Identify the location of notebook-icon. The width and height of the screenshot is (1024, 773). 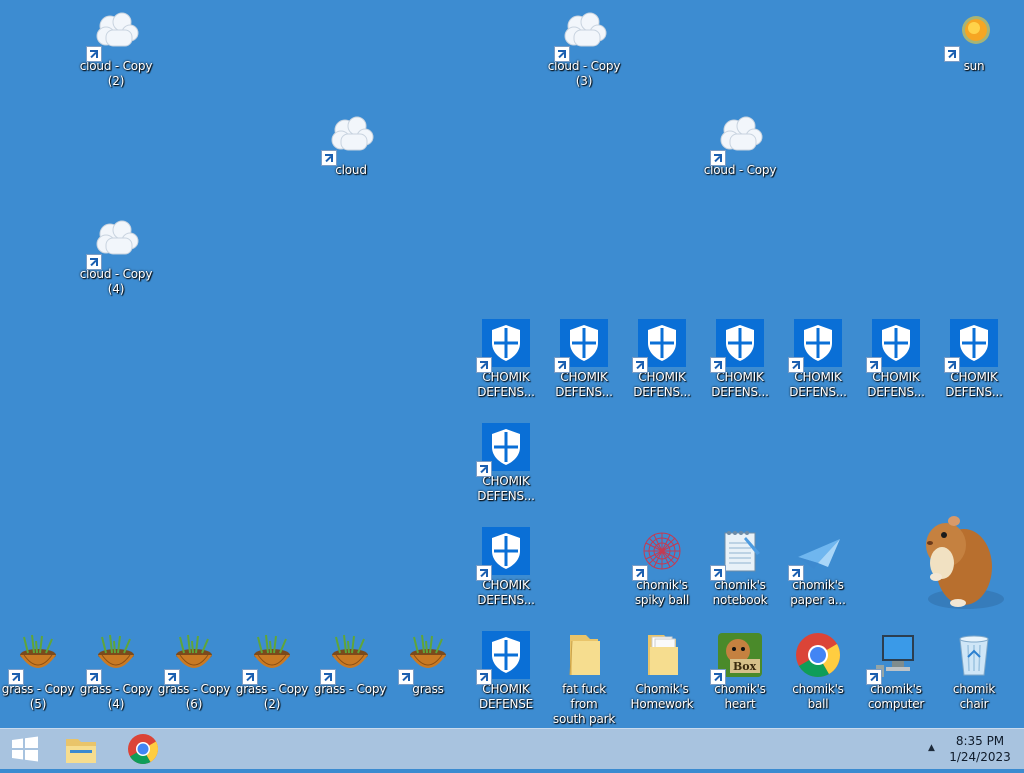
(737, 554).